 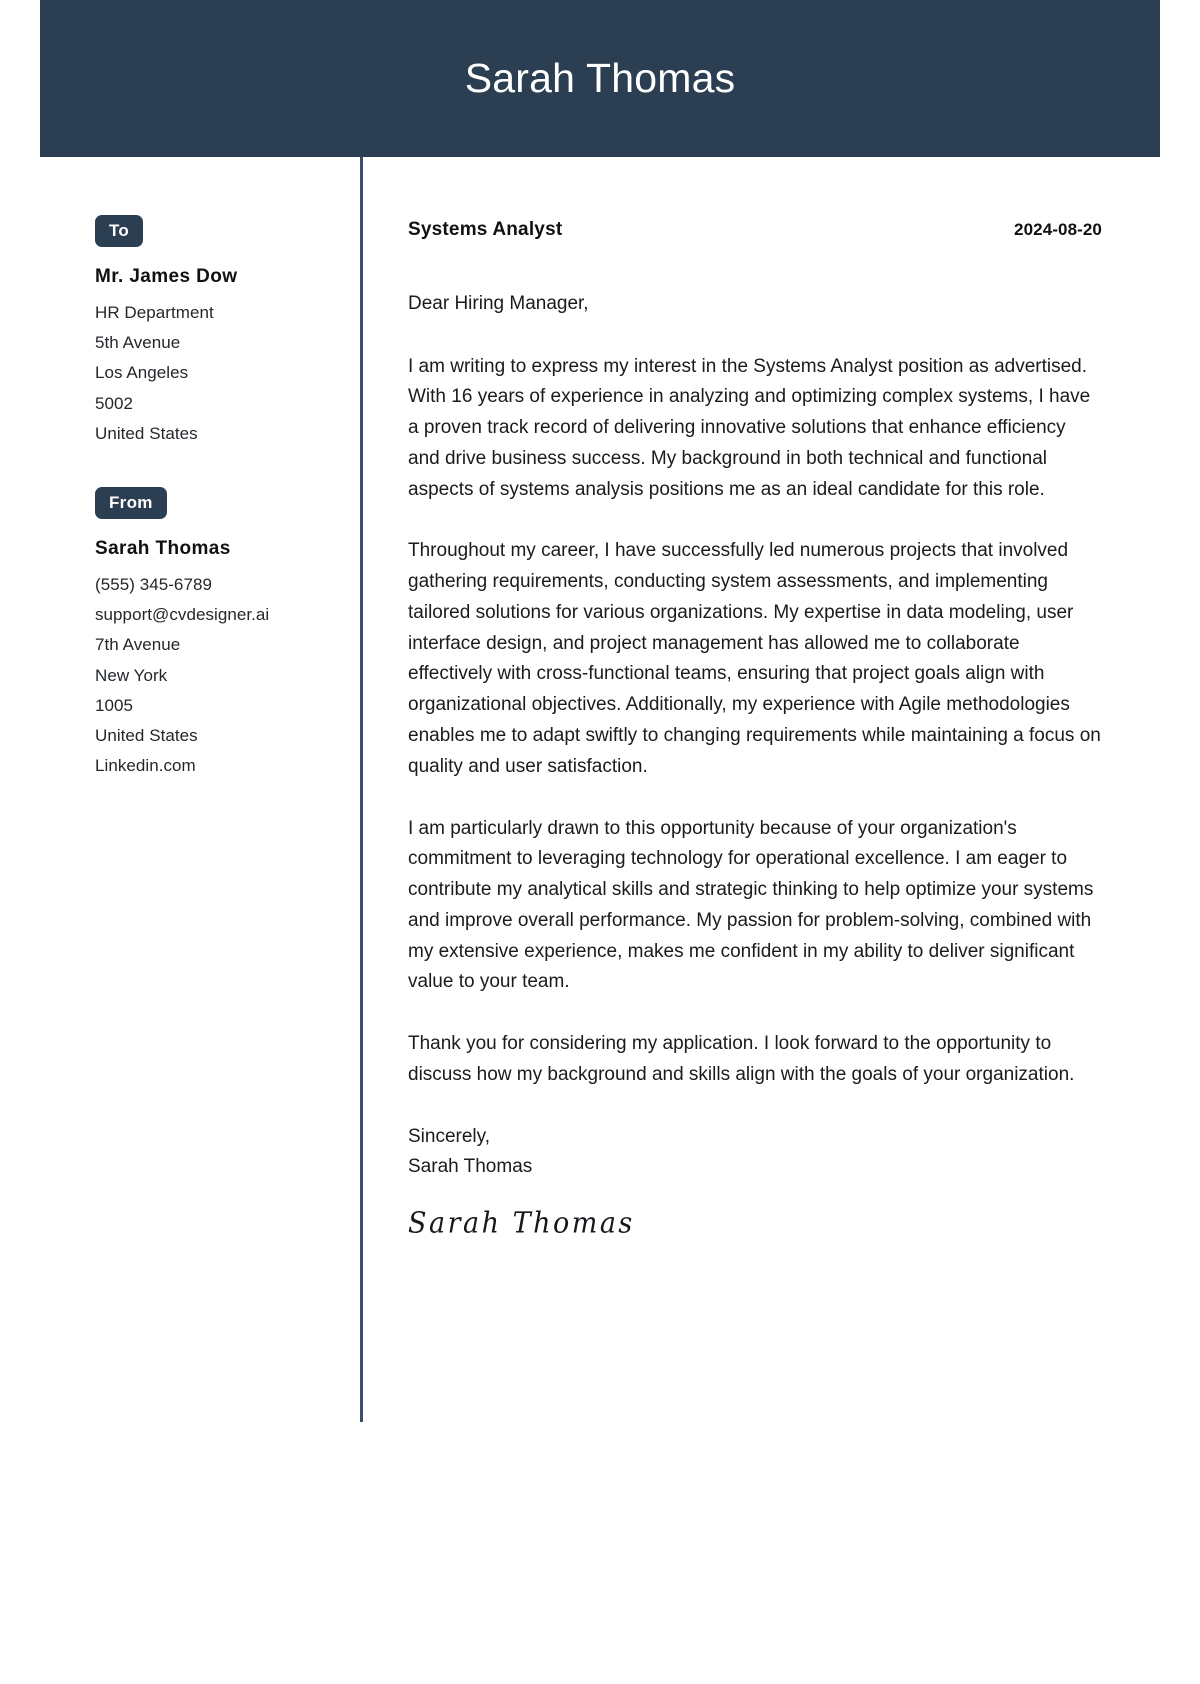 What do you see at coordinates (119, 231) in the screenshot?
I see `to-badge: To` at bounding box center [119, 231].